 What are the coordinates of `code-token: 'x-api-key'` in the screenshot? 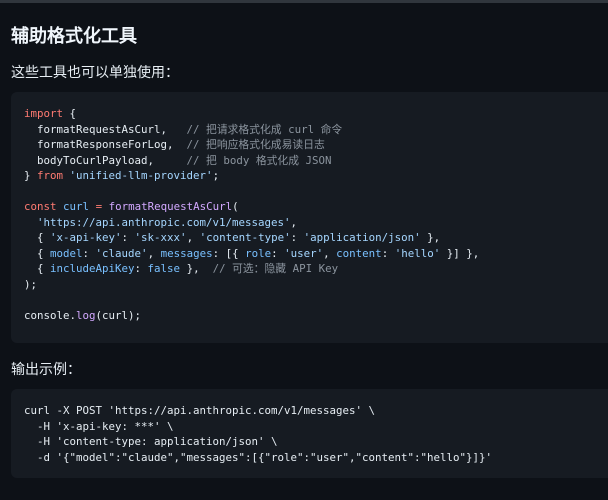 It's located at (86, 237).